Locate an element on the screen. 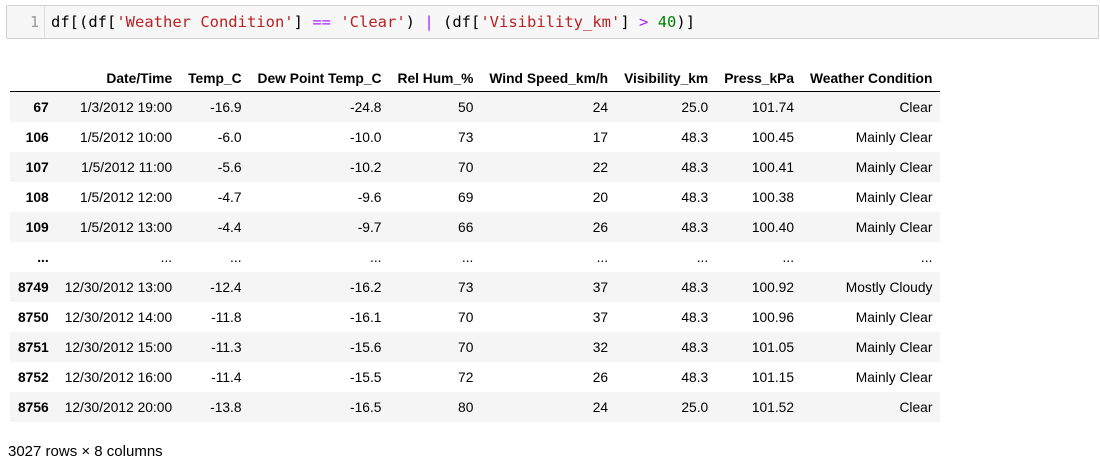  table-cell: -16.9 is located at coordinates (226, 107).